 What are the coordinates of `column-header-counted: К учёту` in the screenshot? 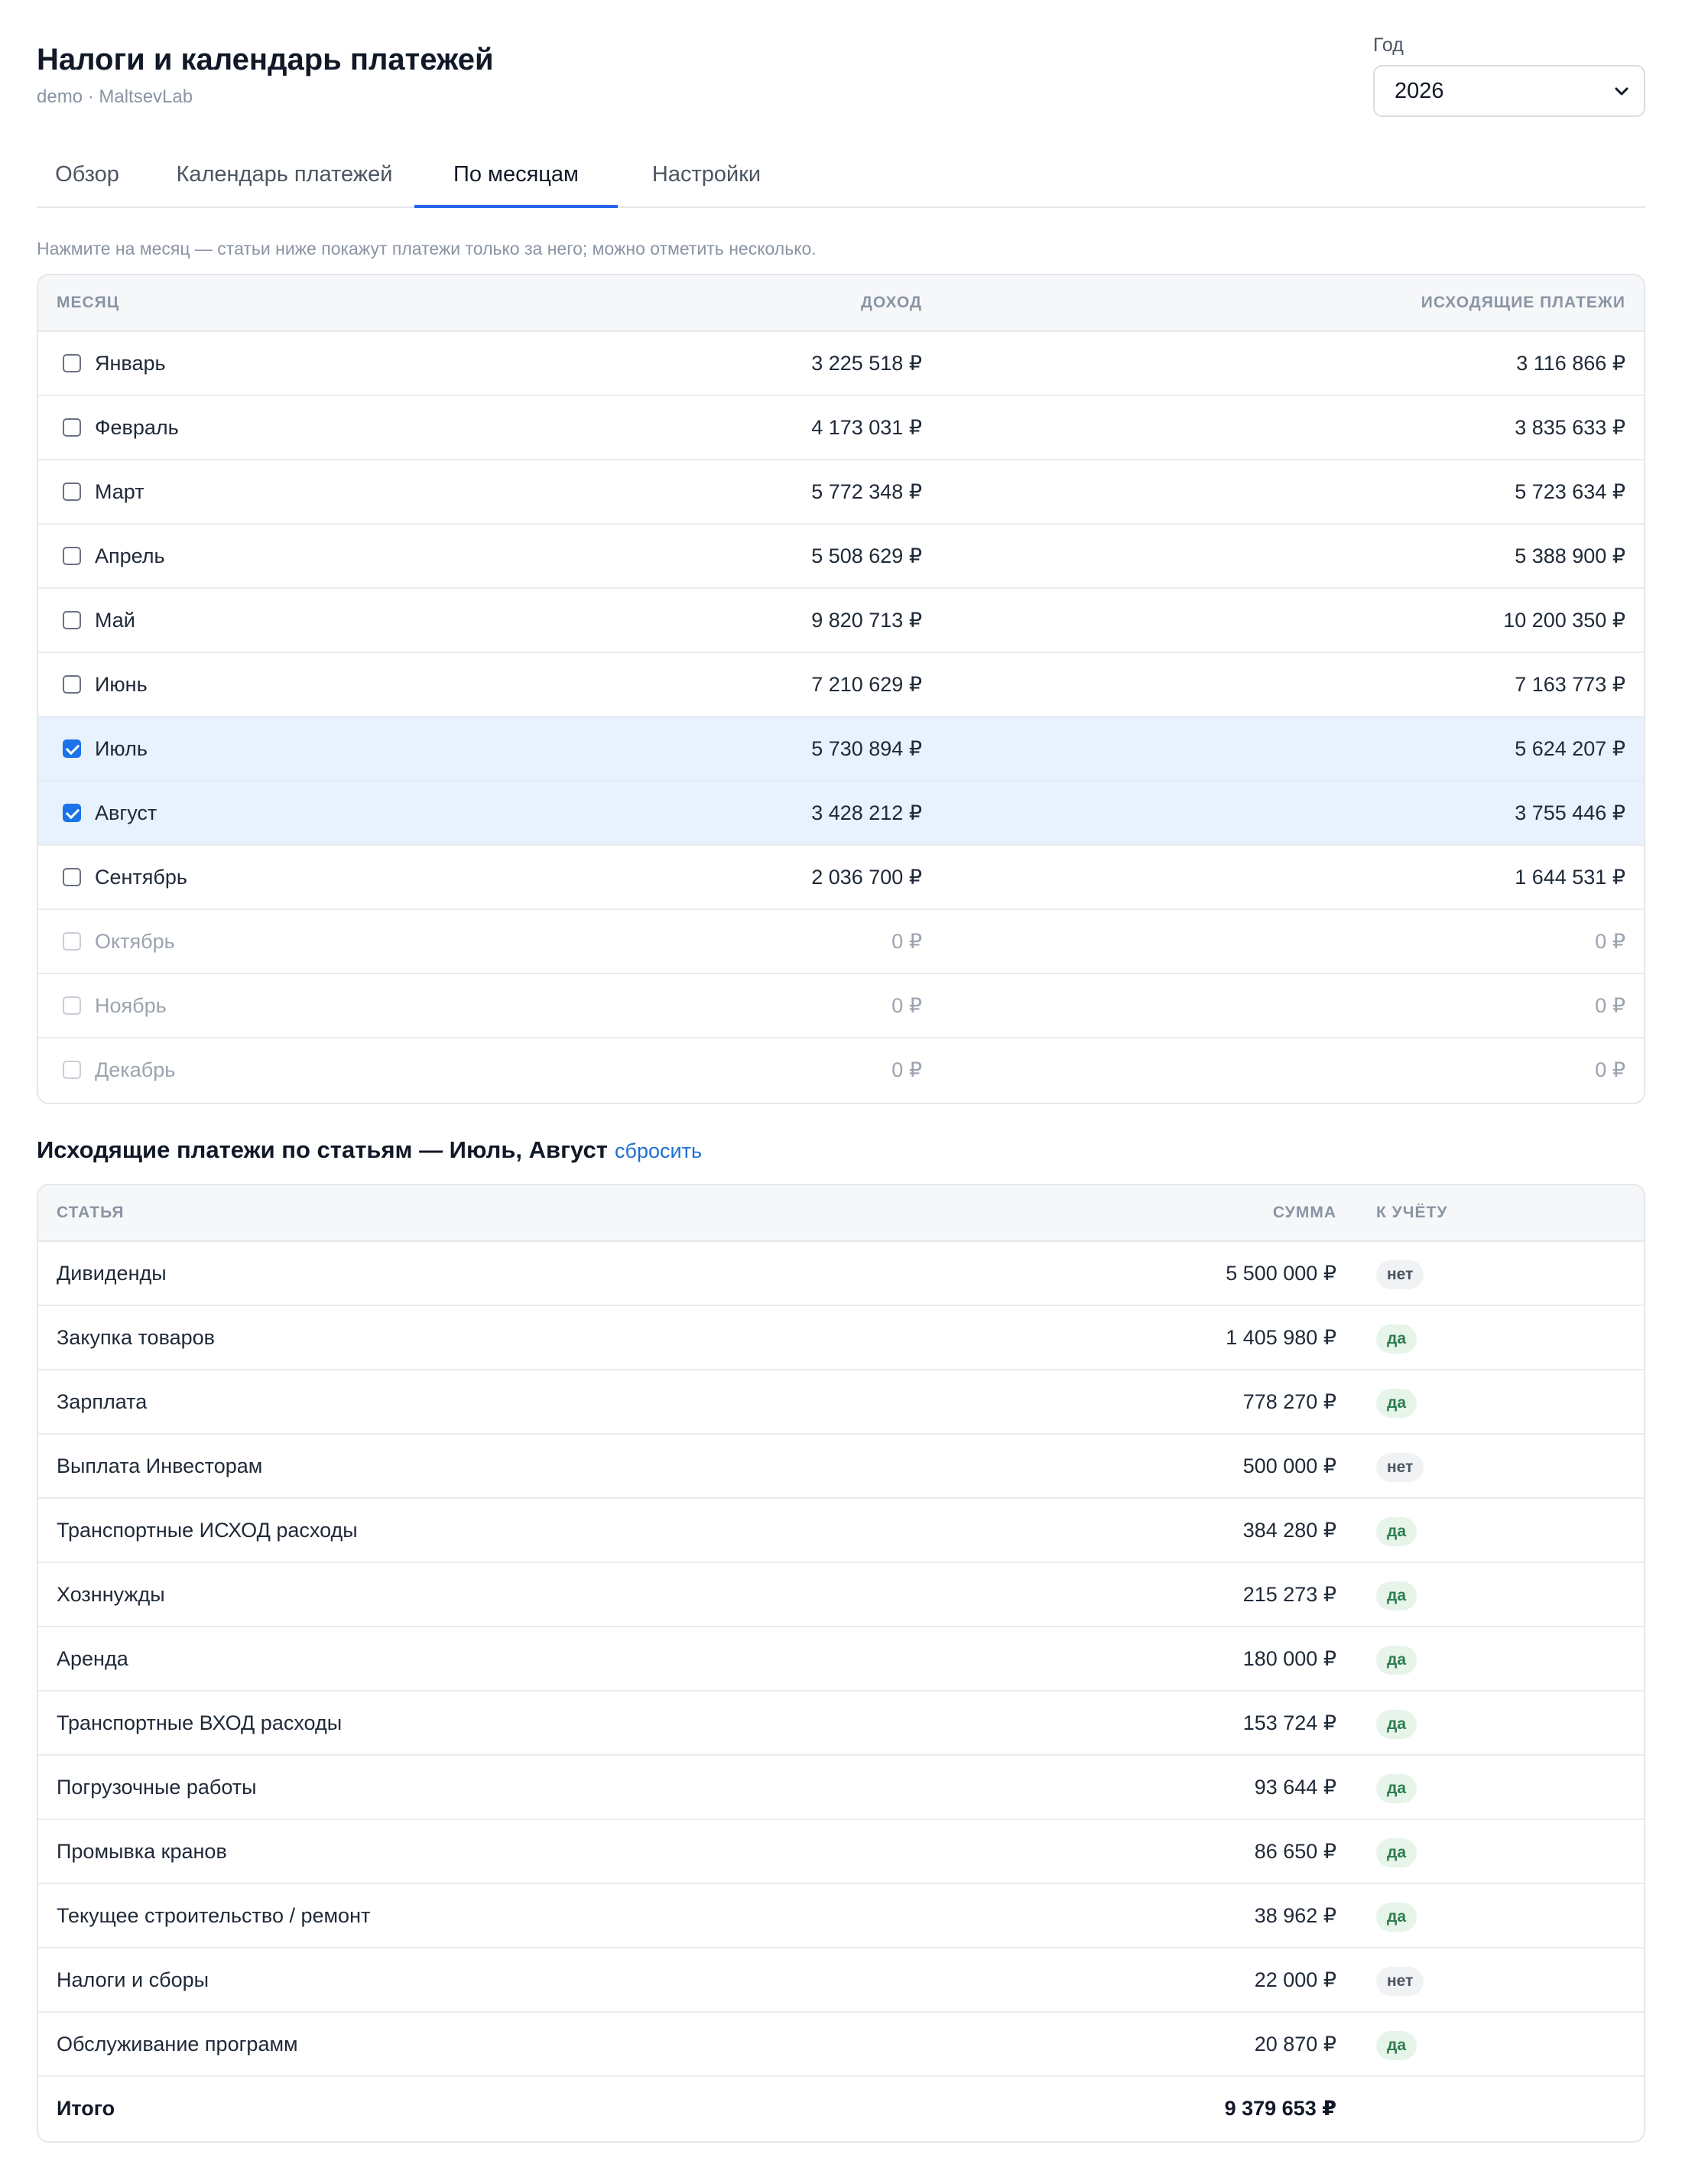 It's located at (1412, 1212).